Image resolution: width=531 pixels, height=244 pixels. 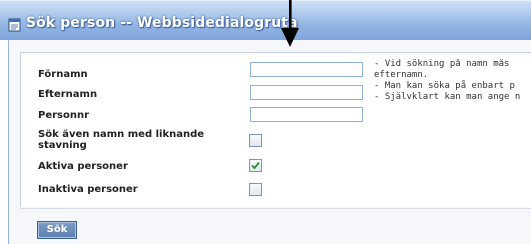 I want to click on first-name-label: Förnamn, so click(x=63, y=74).